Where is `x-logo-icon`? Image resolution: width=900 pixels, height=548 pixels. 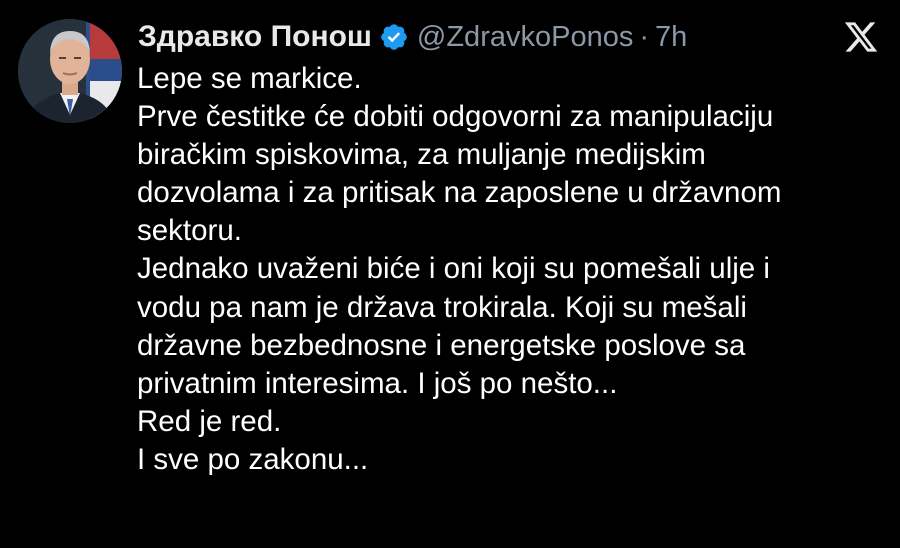
x-logo-icon is located at coordinates (861, 37).